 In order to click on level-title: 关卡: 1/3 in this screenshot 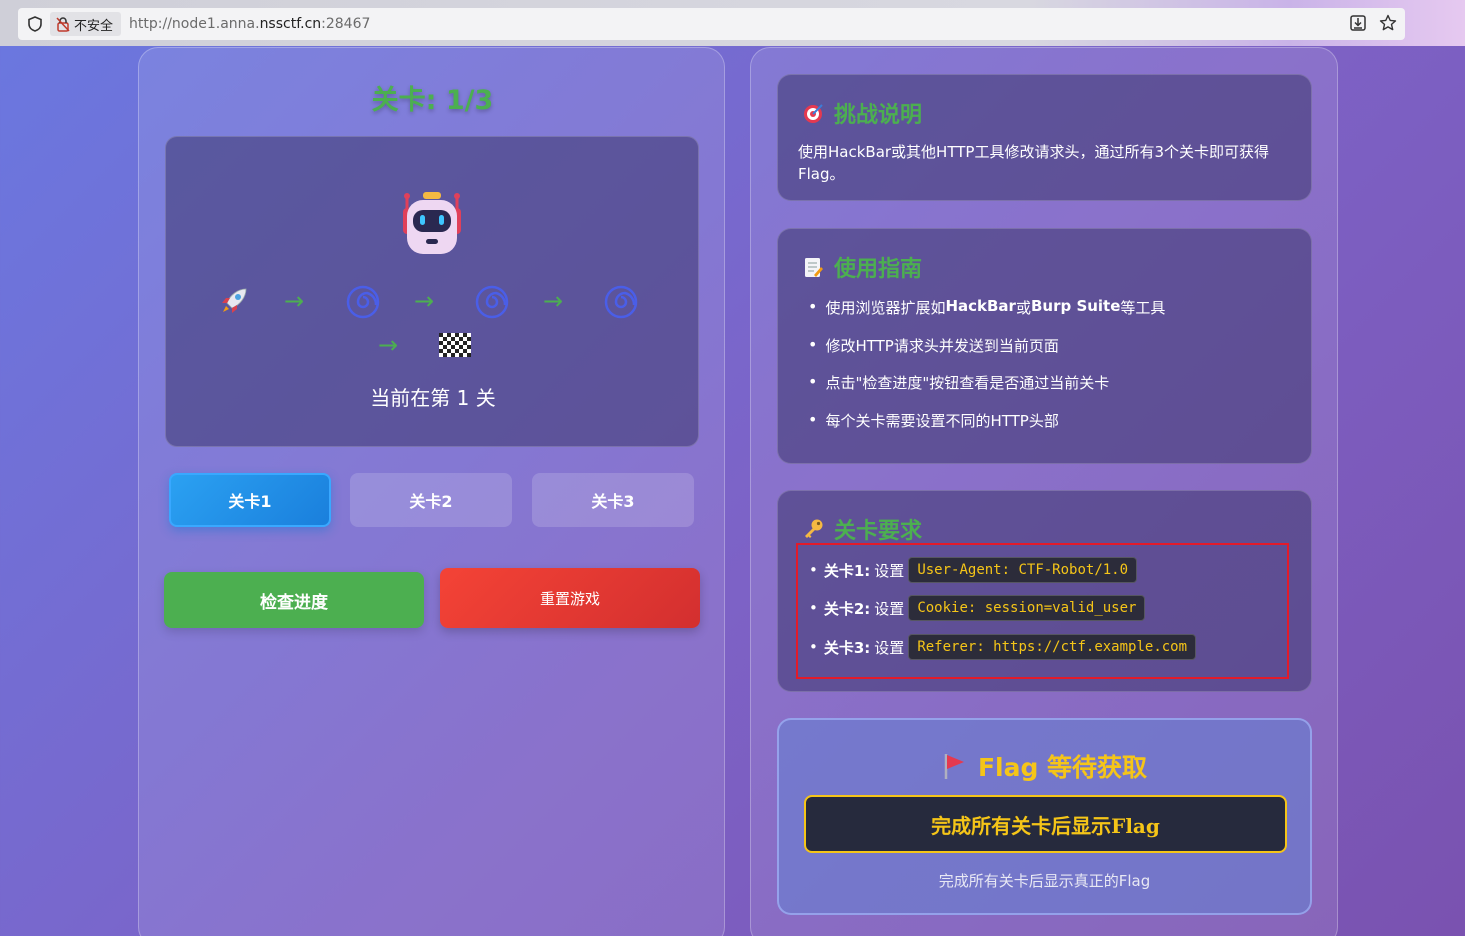, I will do `click(432, 100)`.